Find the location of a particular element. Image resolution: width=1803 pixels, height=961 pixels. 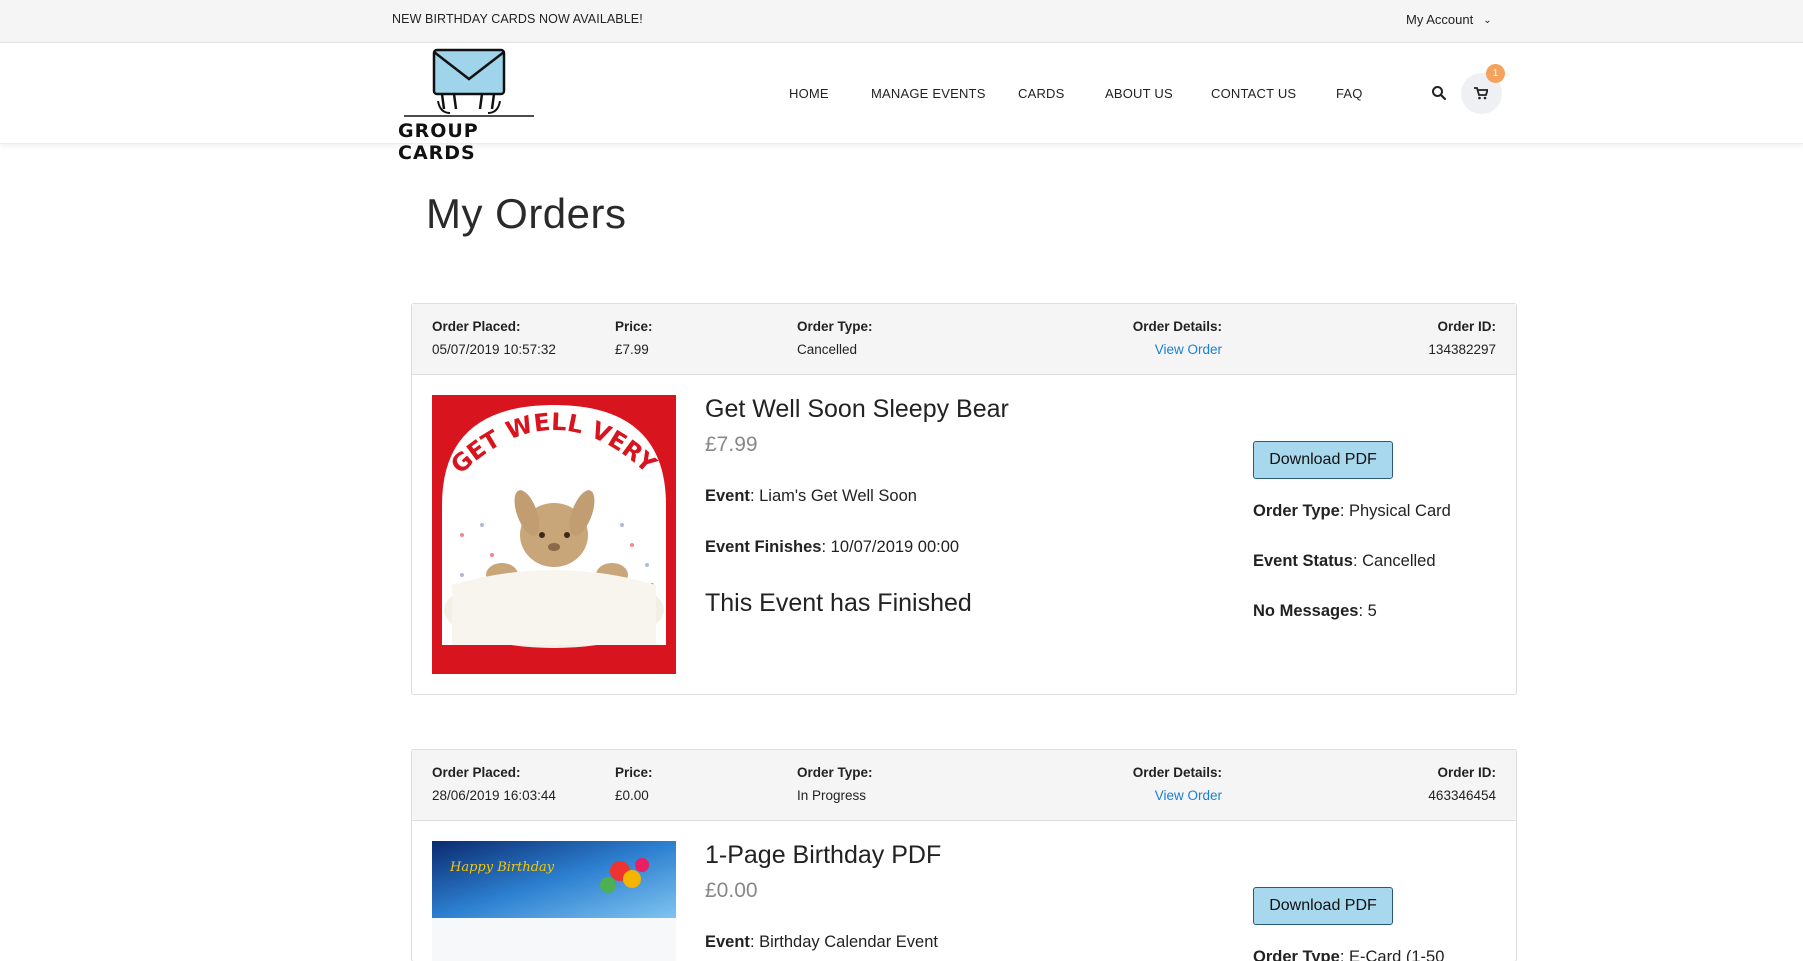

order-id: Order ID: 134382297 is located at coordinates (1462, 338).